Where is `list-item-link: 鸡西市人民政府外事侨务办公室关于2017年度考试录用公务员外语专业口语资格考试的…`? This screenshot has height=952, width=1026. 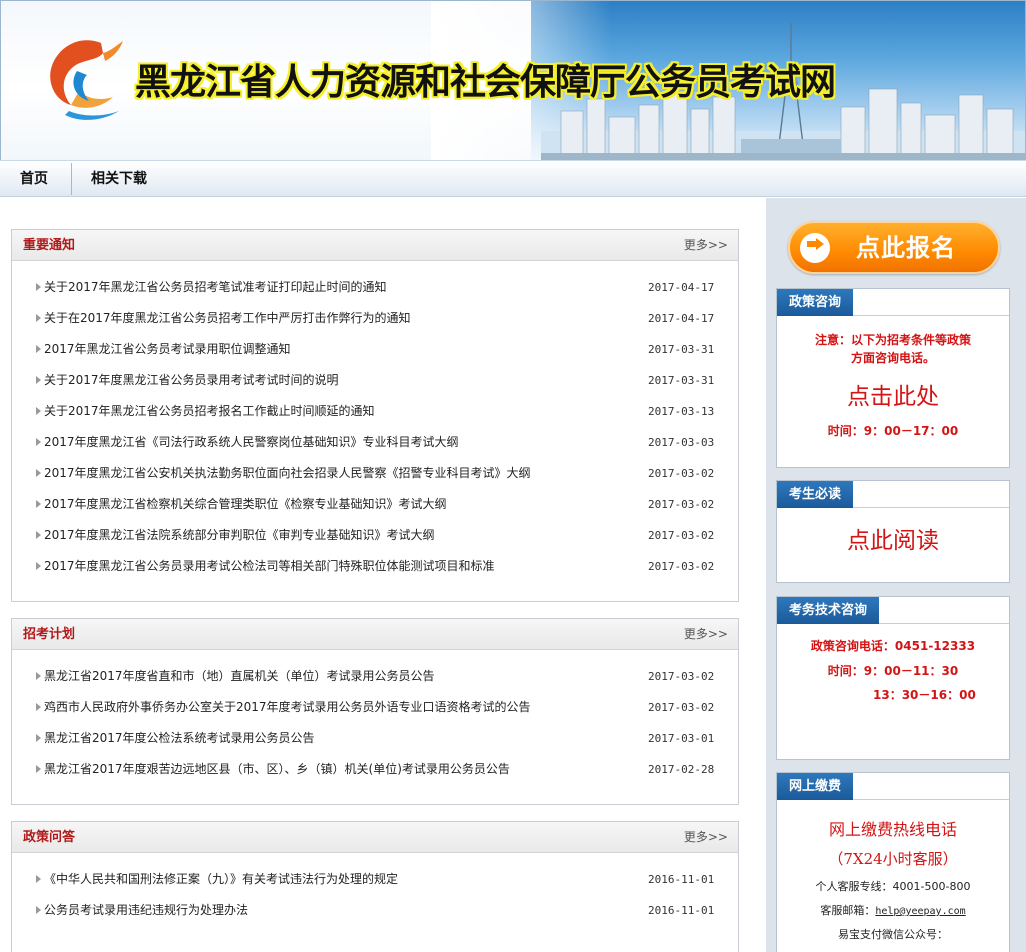
list-item-link: 鸡西市人民政府外事侨务办公室关于2017年度考试录用公务员外语专业口语资格考试的… is located at coordinates (287, 707).